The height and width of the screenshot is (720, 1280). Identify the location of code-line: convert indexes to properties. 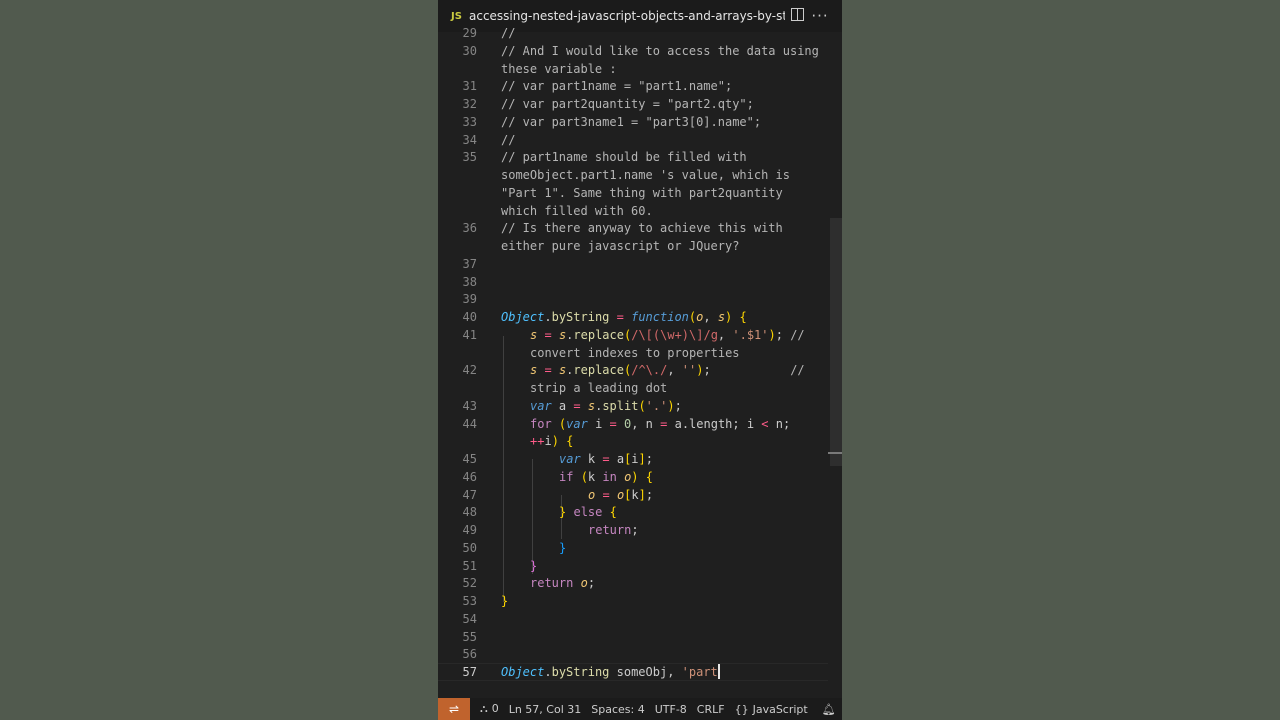
(633, 354).